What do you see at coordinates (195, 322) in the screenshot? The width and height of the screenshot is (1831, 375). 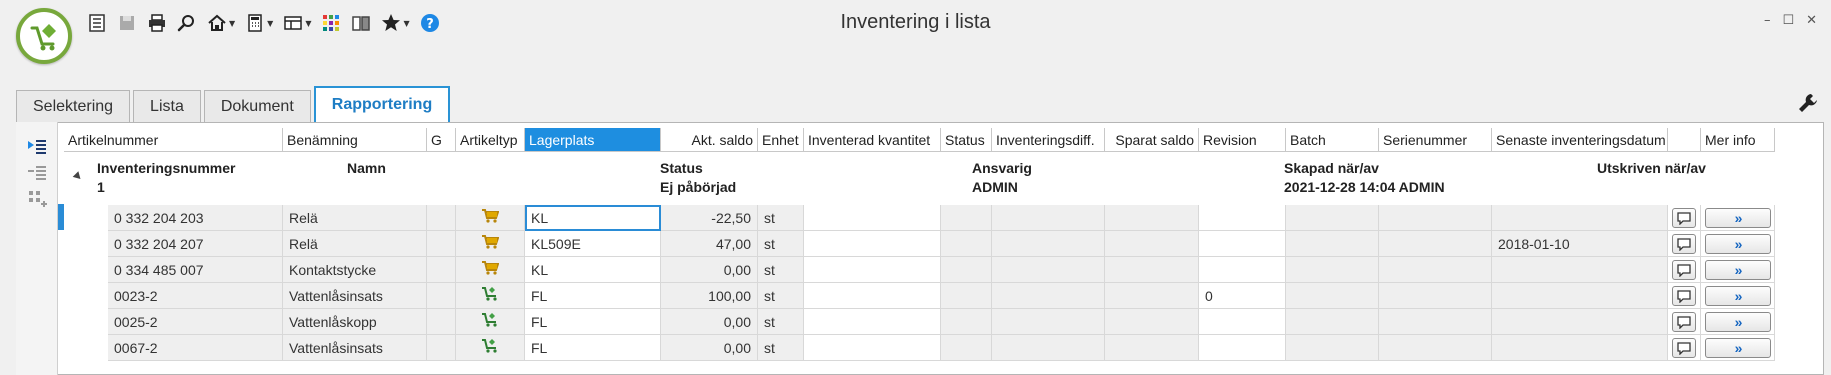 I see `cell-artikelnummer: 0025-2` at bounding box center [195, 322].